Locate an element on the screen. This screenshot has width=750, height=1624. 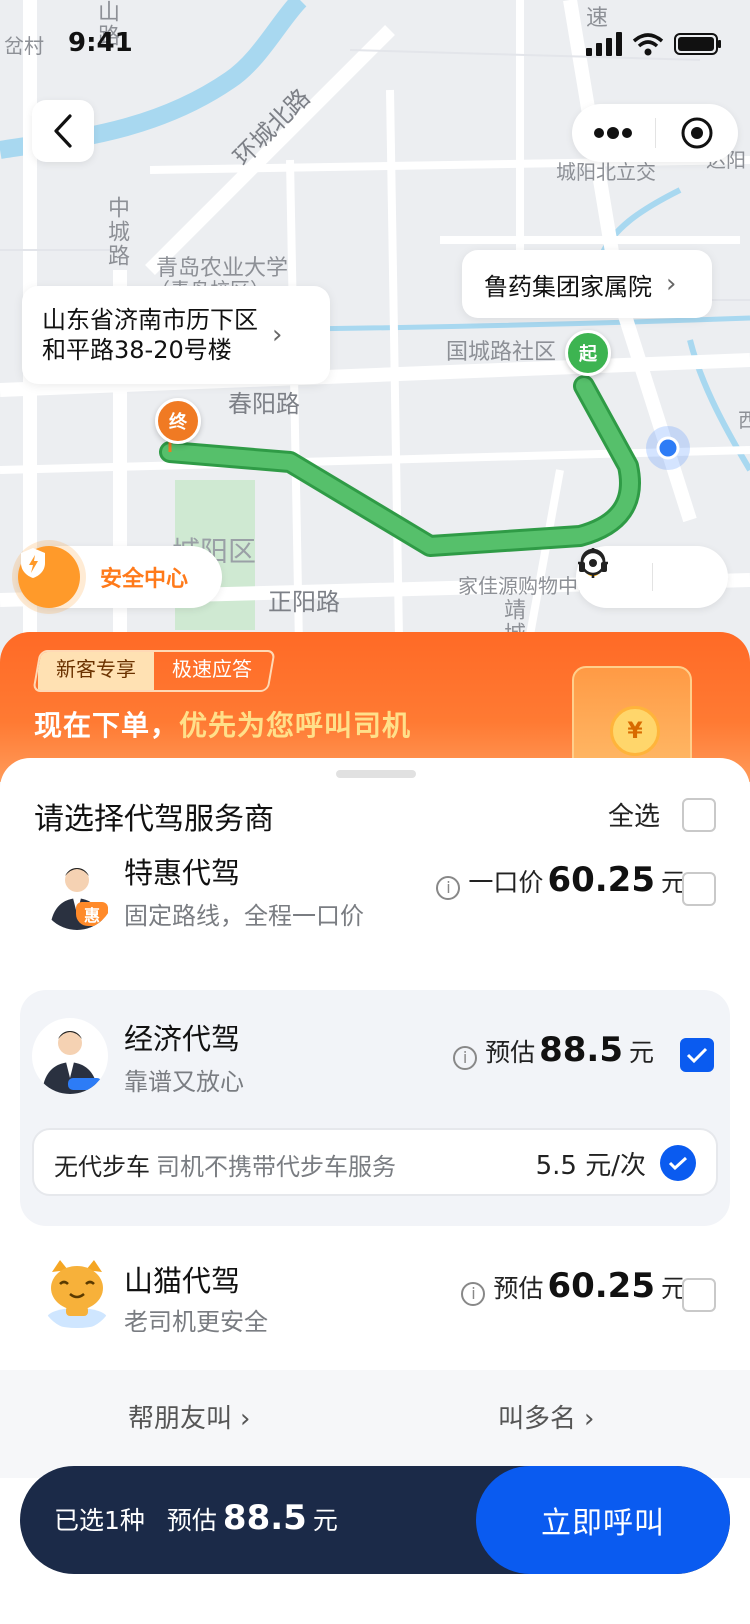
selected-count: 已选1种 is located at coordinates (99, 1520).